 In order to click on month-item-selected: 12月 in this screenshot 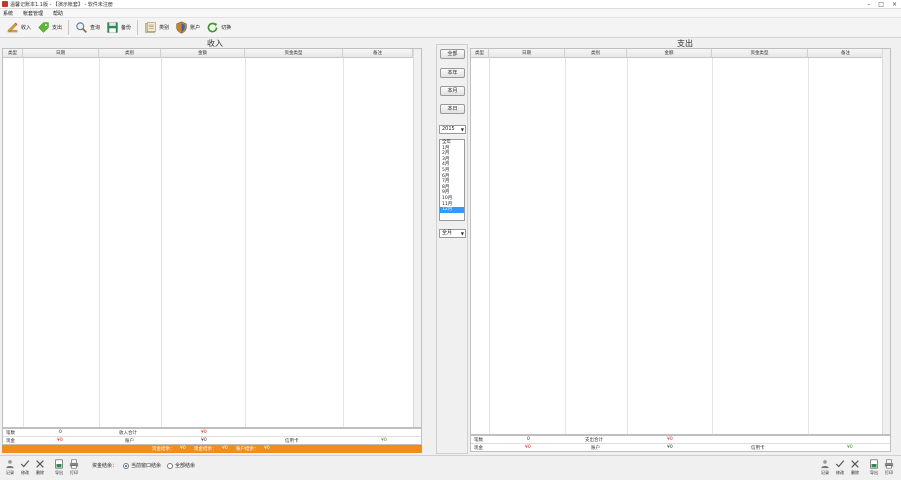, I will do `click(452, 210)`.